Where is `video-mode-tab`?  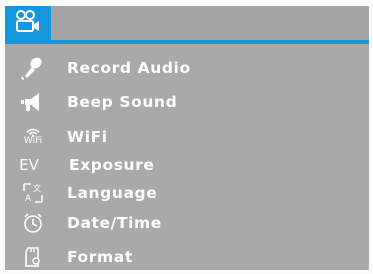 video-mode-tab is located at coordinates (28, 23).